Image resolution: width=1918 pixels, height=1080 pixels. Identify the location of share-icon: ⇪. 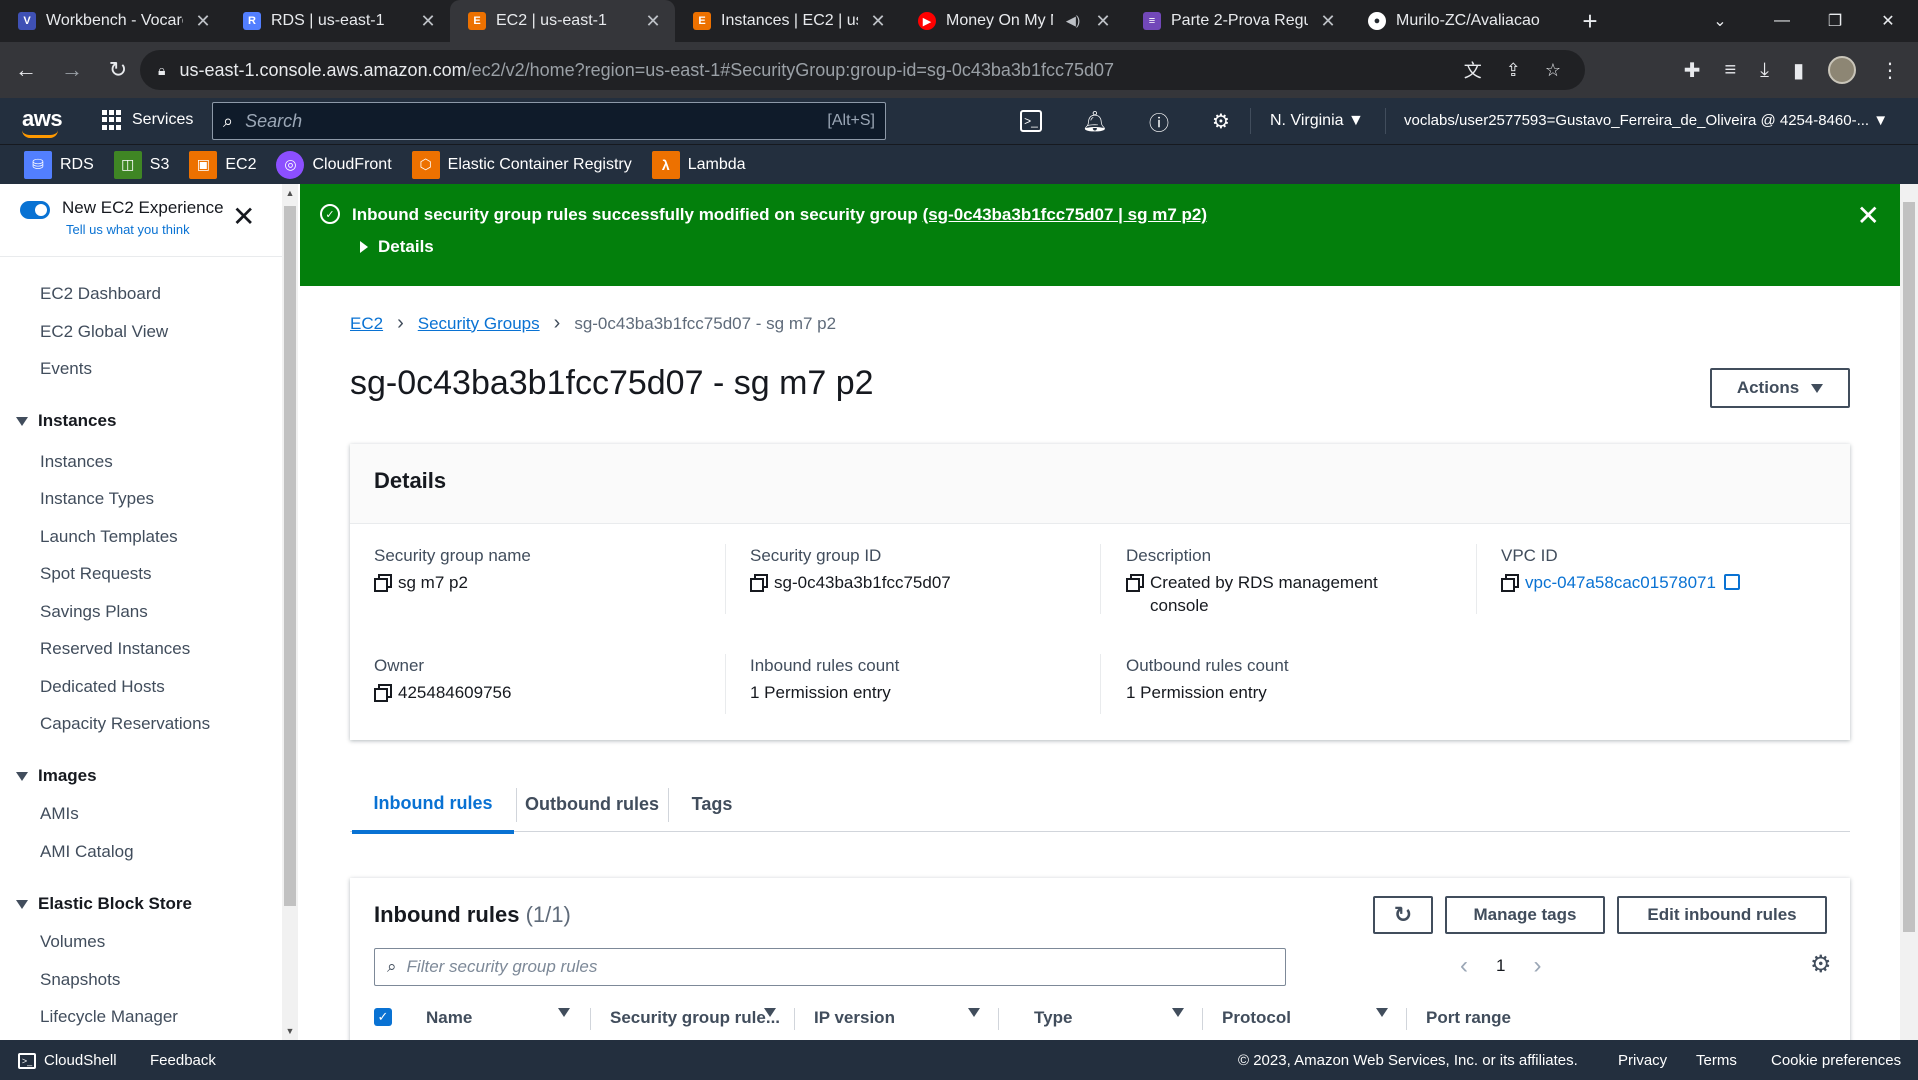
(1513, 70).